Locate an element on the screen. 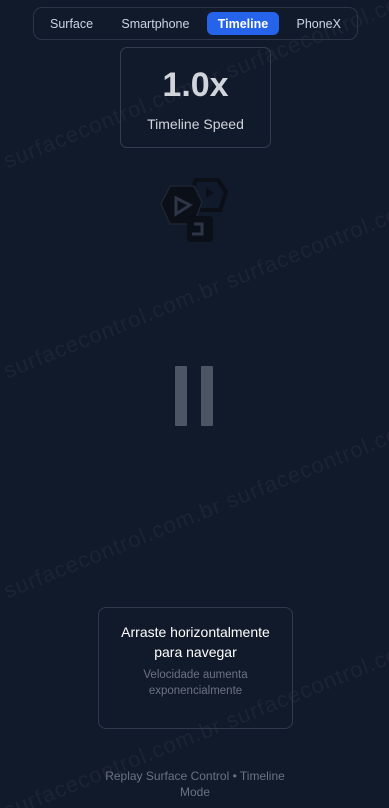 The image size is (389, 808). footer-text: Replay Surface Control • Timeline Mode is located at coordinates (195, 784).